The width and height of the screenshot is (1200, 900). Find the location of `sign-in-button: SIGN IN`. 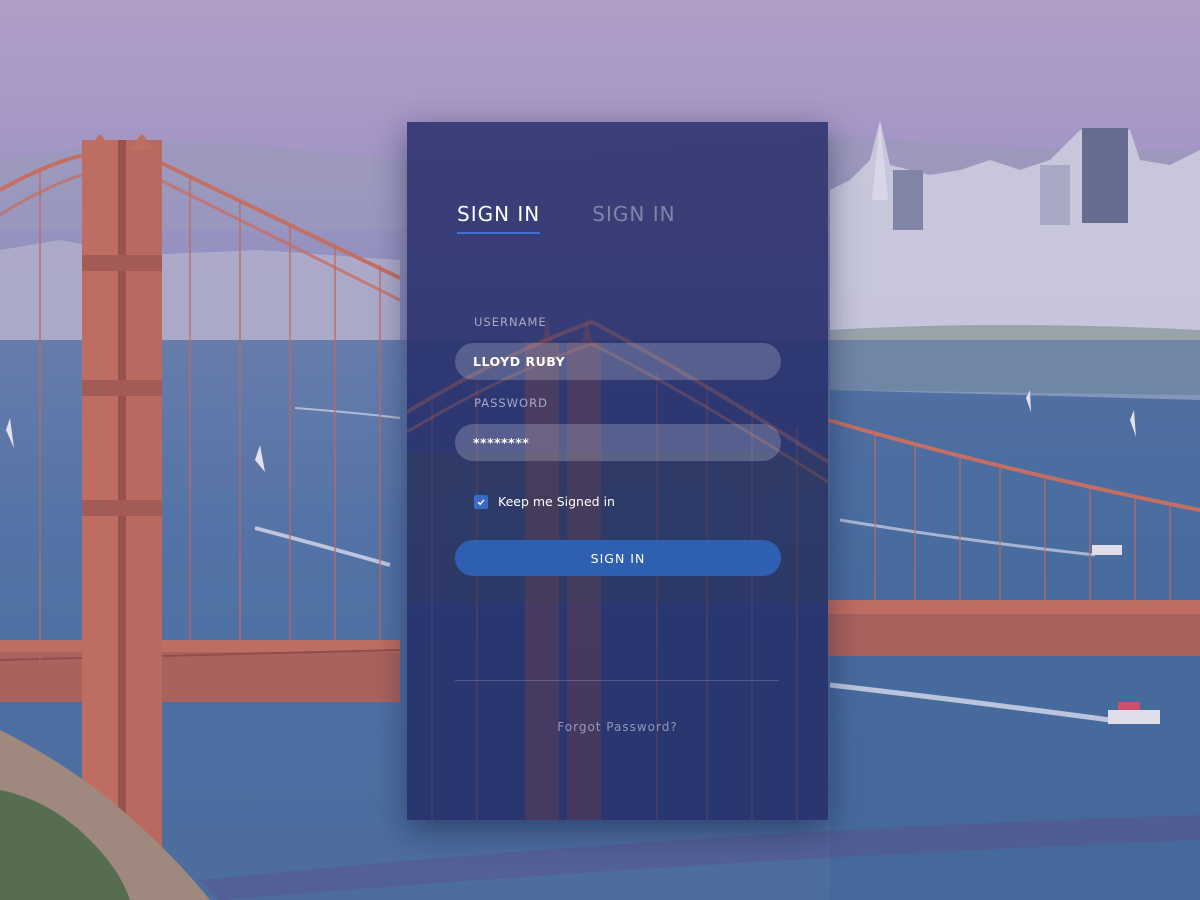

sign-in-button: SIGN IN is located at coordinates (618, 558).